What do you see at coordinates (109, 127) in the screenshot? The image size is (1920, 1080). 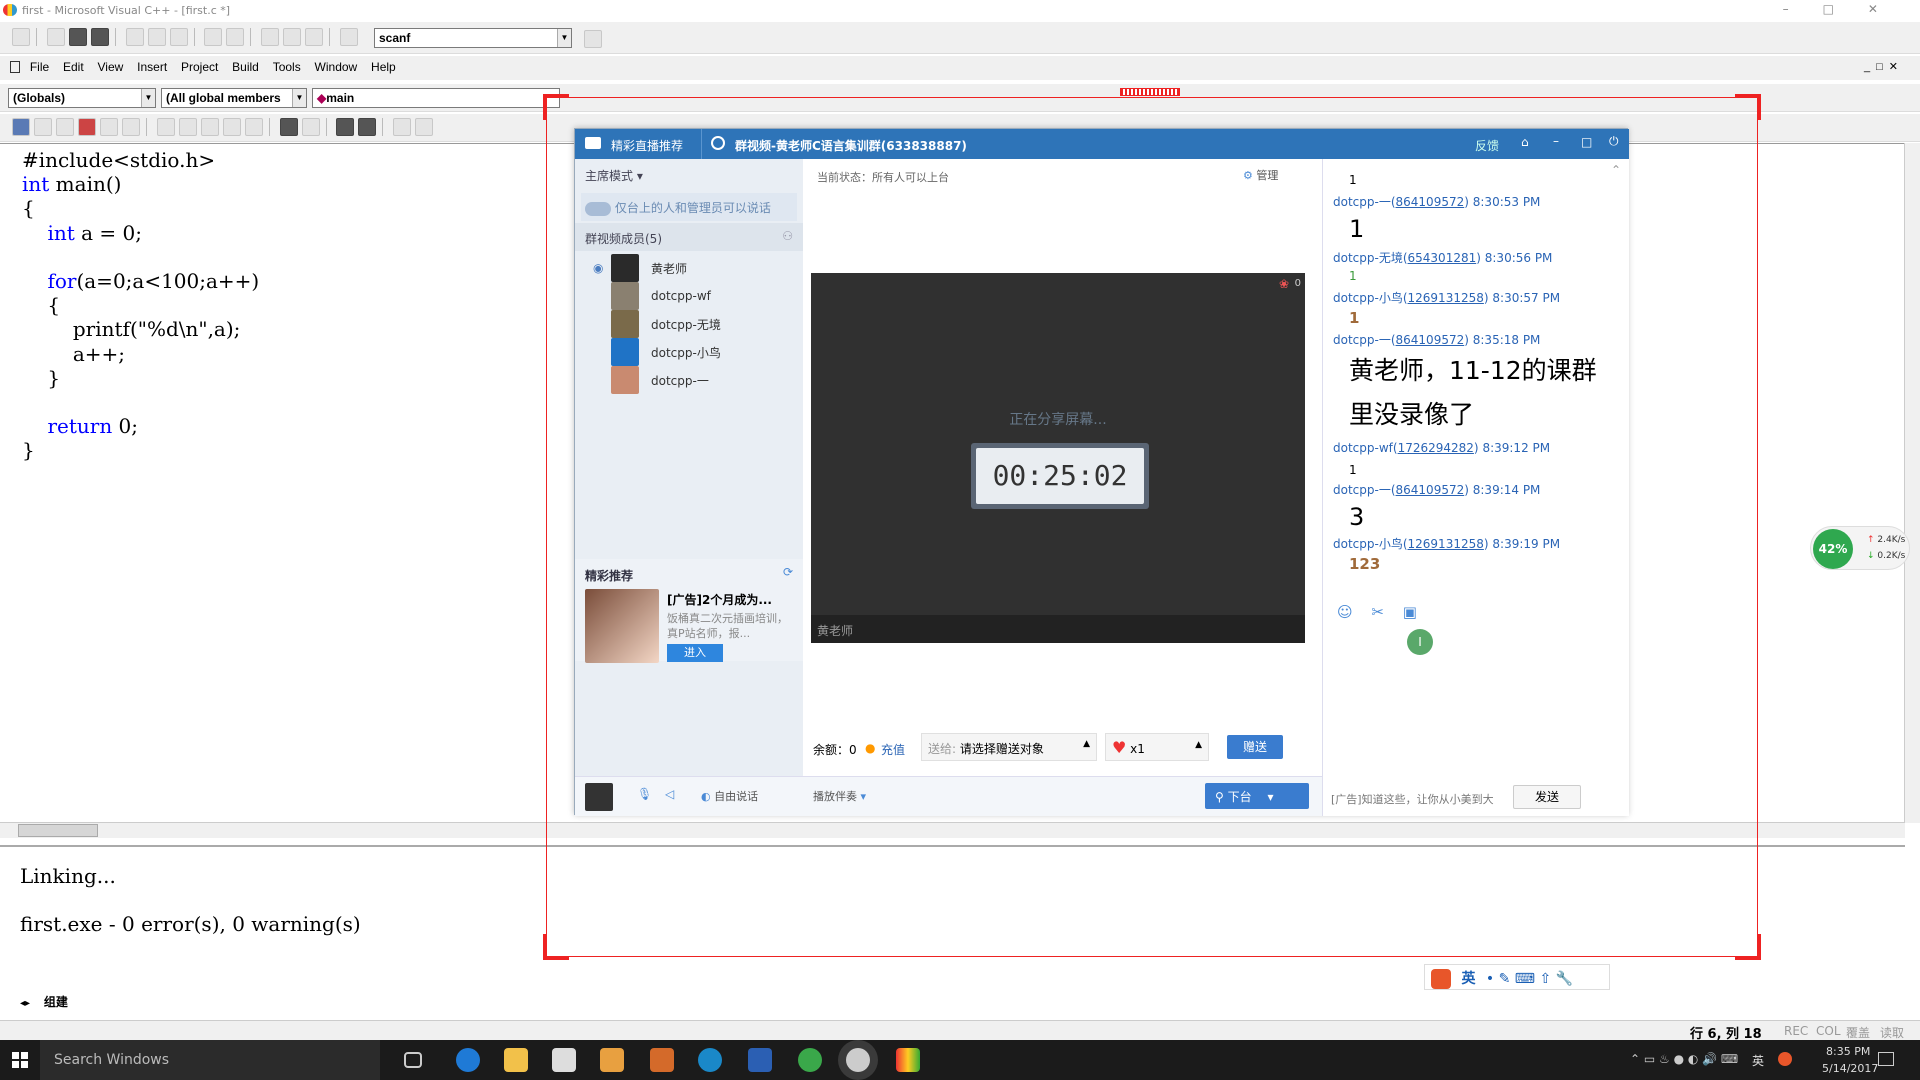 I see `go-icon` at bounding box center [109, 127].